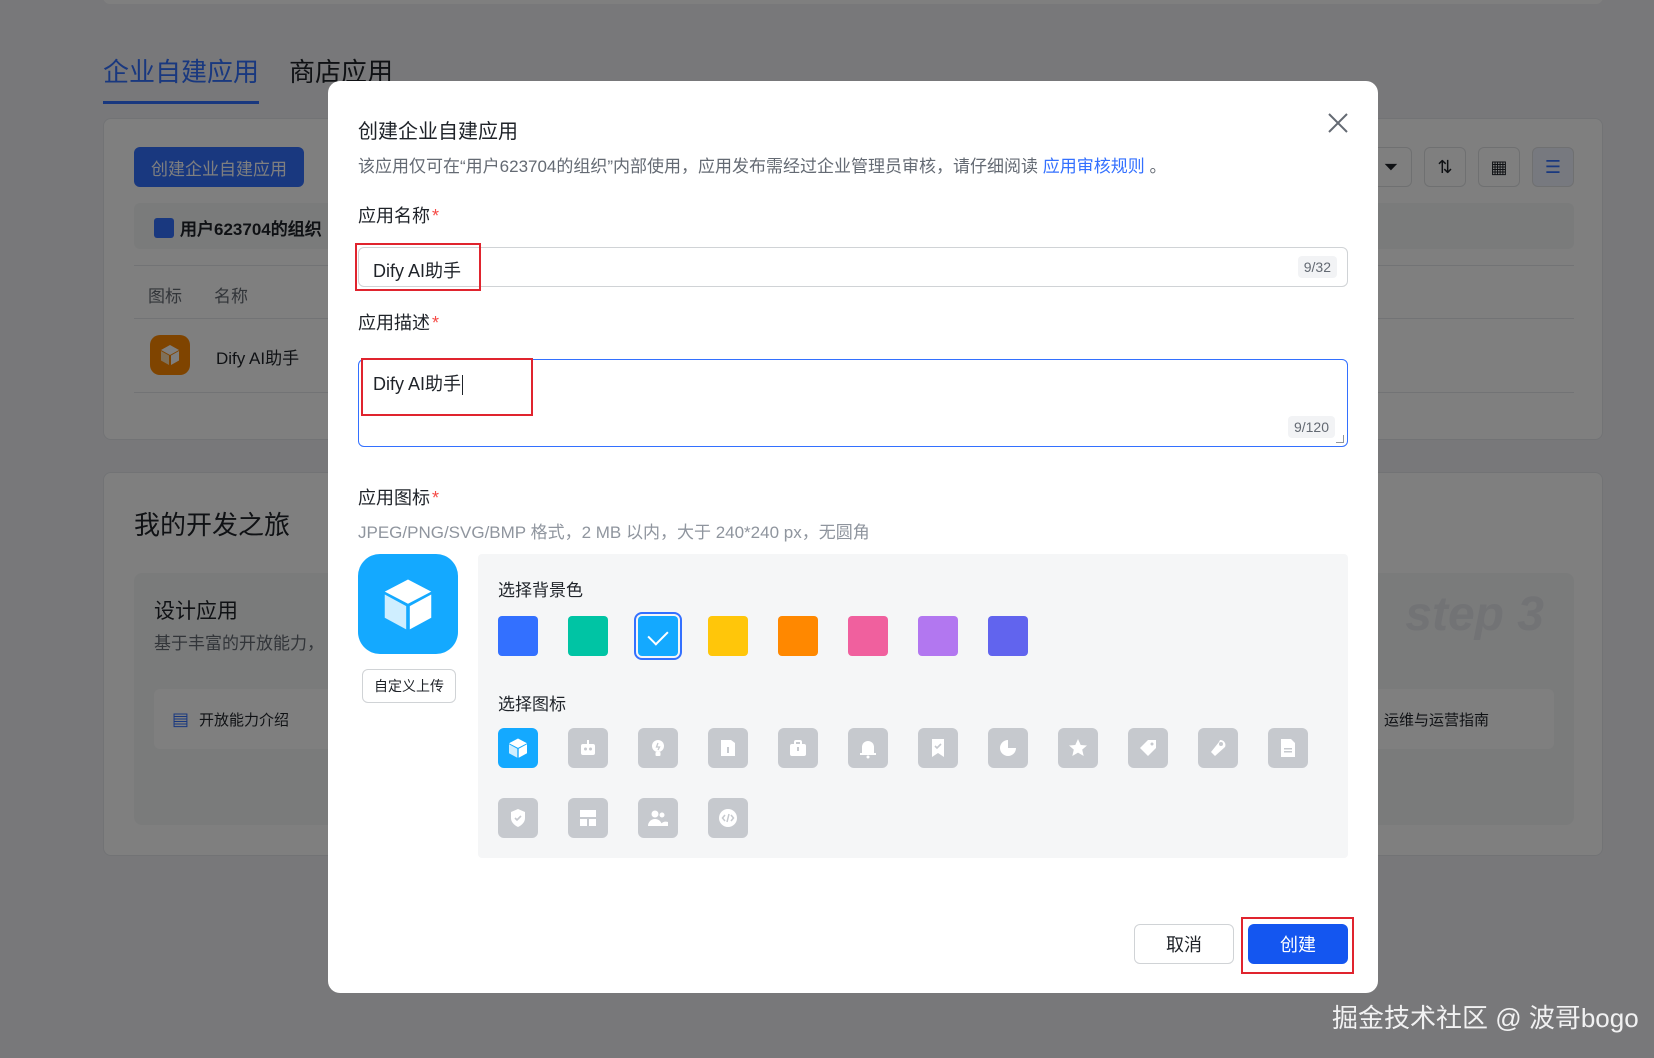 Image resolution: width=1654 pixels, height=1058 pixels. What do you see at coordinates (409, 686) in the screenshot?
I see `custom-upload-button: 自定义上传` at bounding box center [409, 686].